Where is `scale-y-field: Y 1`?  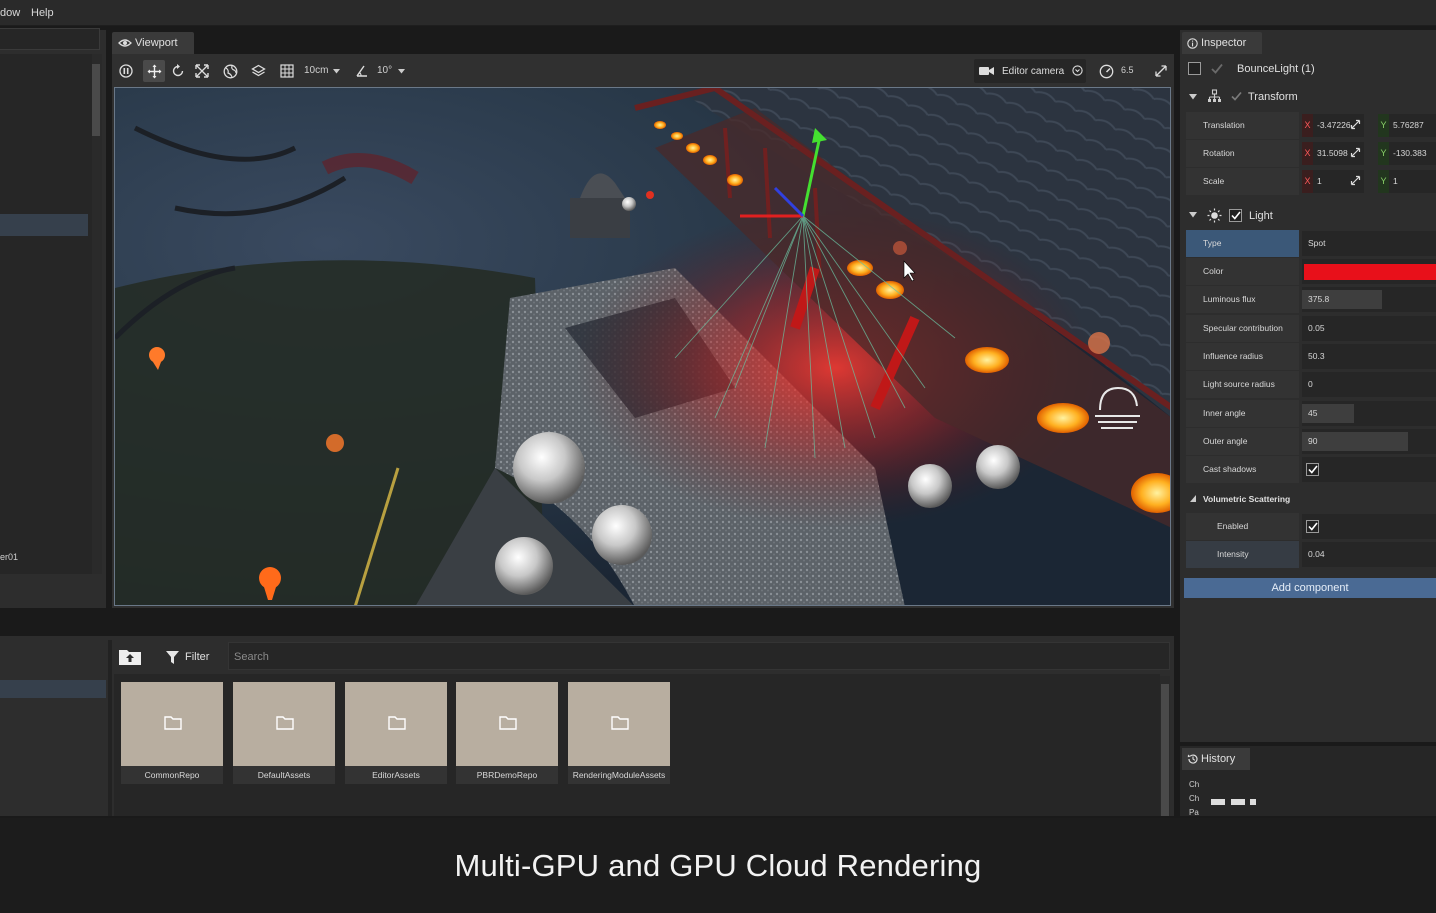 scale-y-field: Y 1 is located at coordinates (1407, 181).